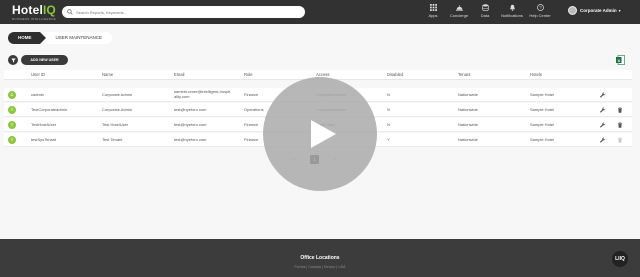 The height and width of the screenshot is (277, 640). I want to click on col-header-hotels: Hotels, so click(536, 74).